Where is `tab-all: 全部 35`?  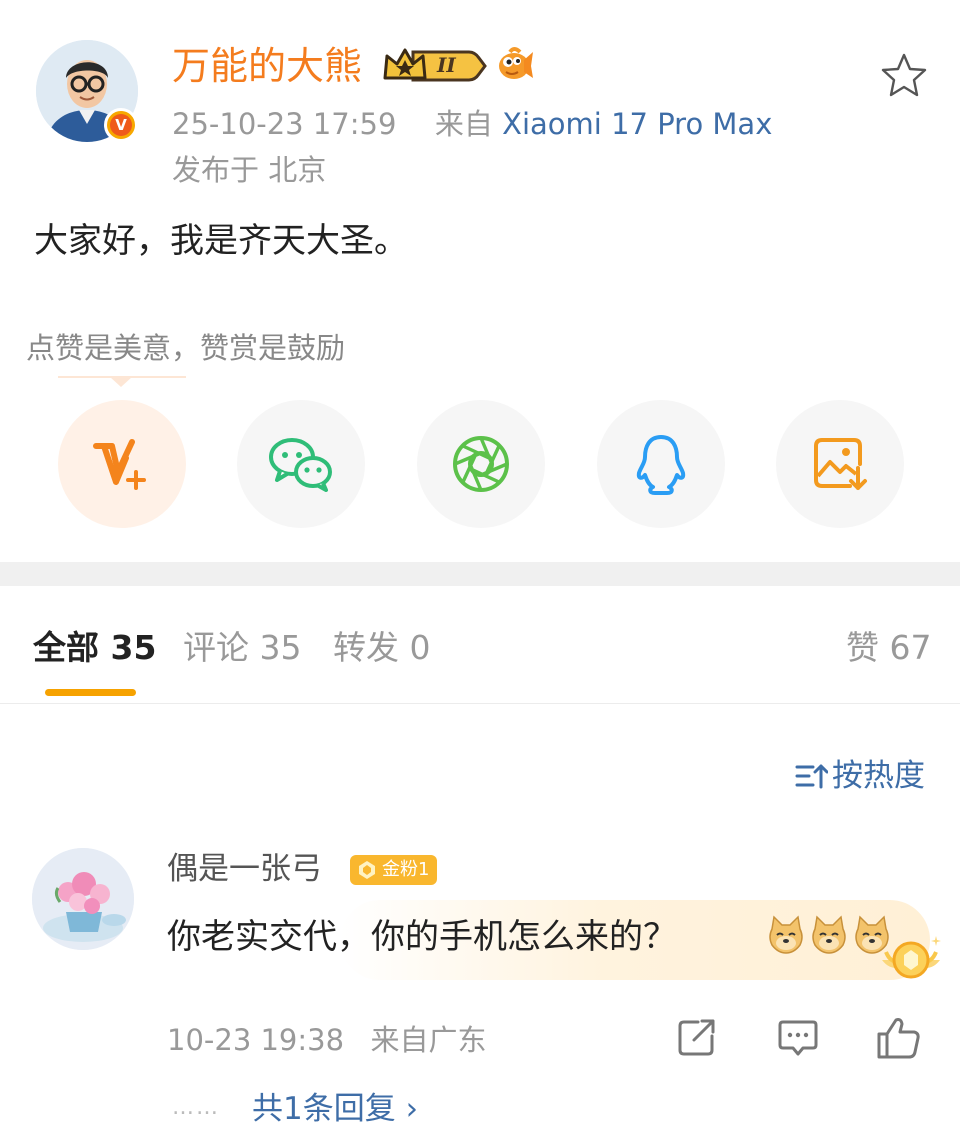 tab-all: 全部 35 is located at coordinates (94, 648).